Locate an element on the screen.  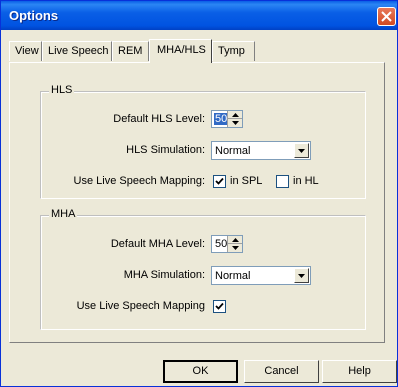
close-button is located at coordinates (386, 16).